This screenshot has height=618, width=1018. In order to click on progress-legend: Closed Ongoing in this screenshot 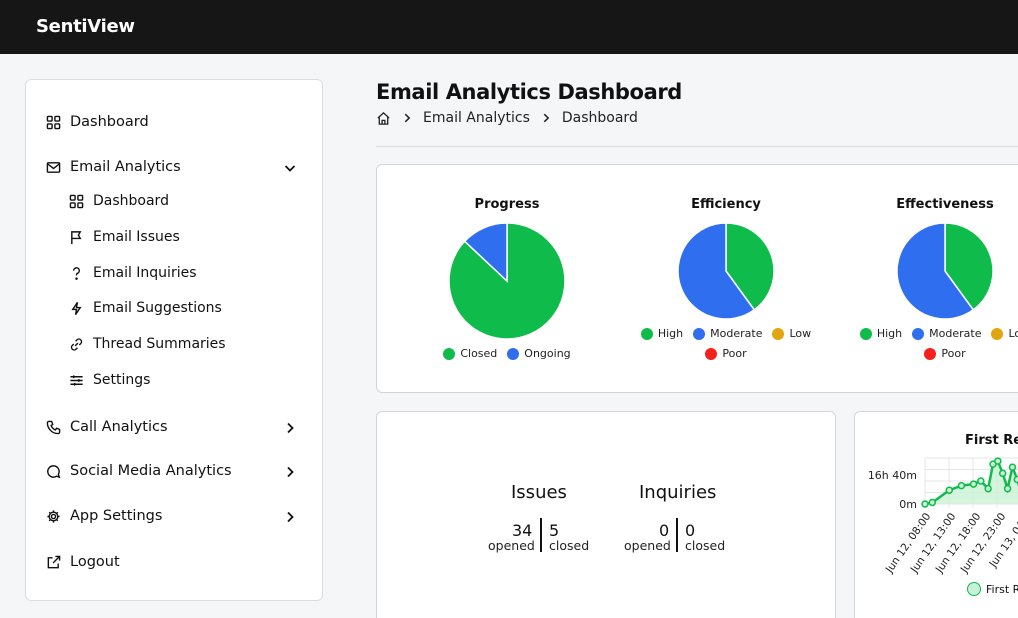, I will do `click(507, 357)`.